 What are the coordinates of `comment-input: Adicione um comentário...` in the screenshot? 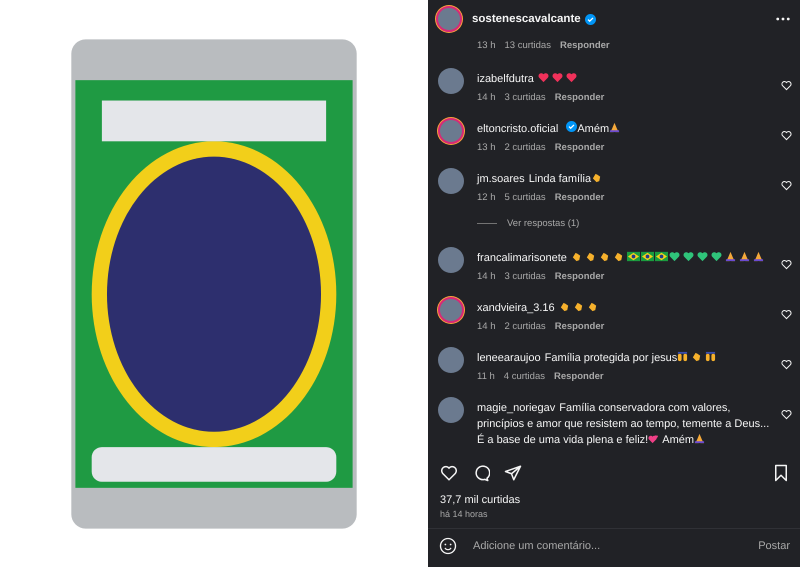 It's located at (614, 546).